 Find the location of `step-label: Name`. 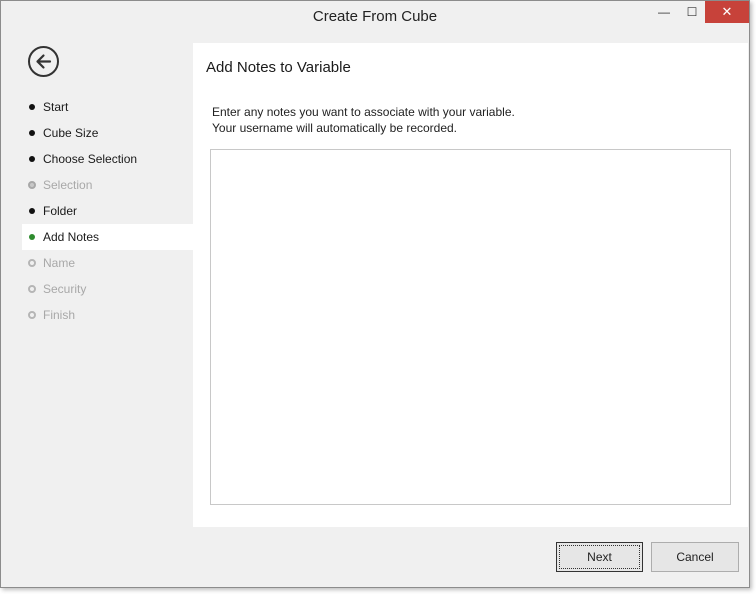

step-label: Name is located at coordinates (59, 263).